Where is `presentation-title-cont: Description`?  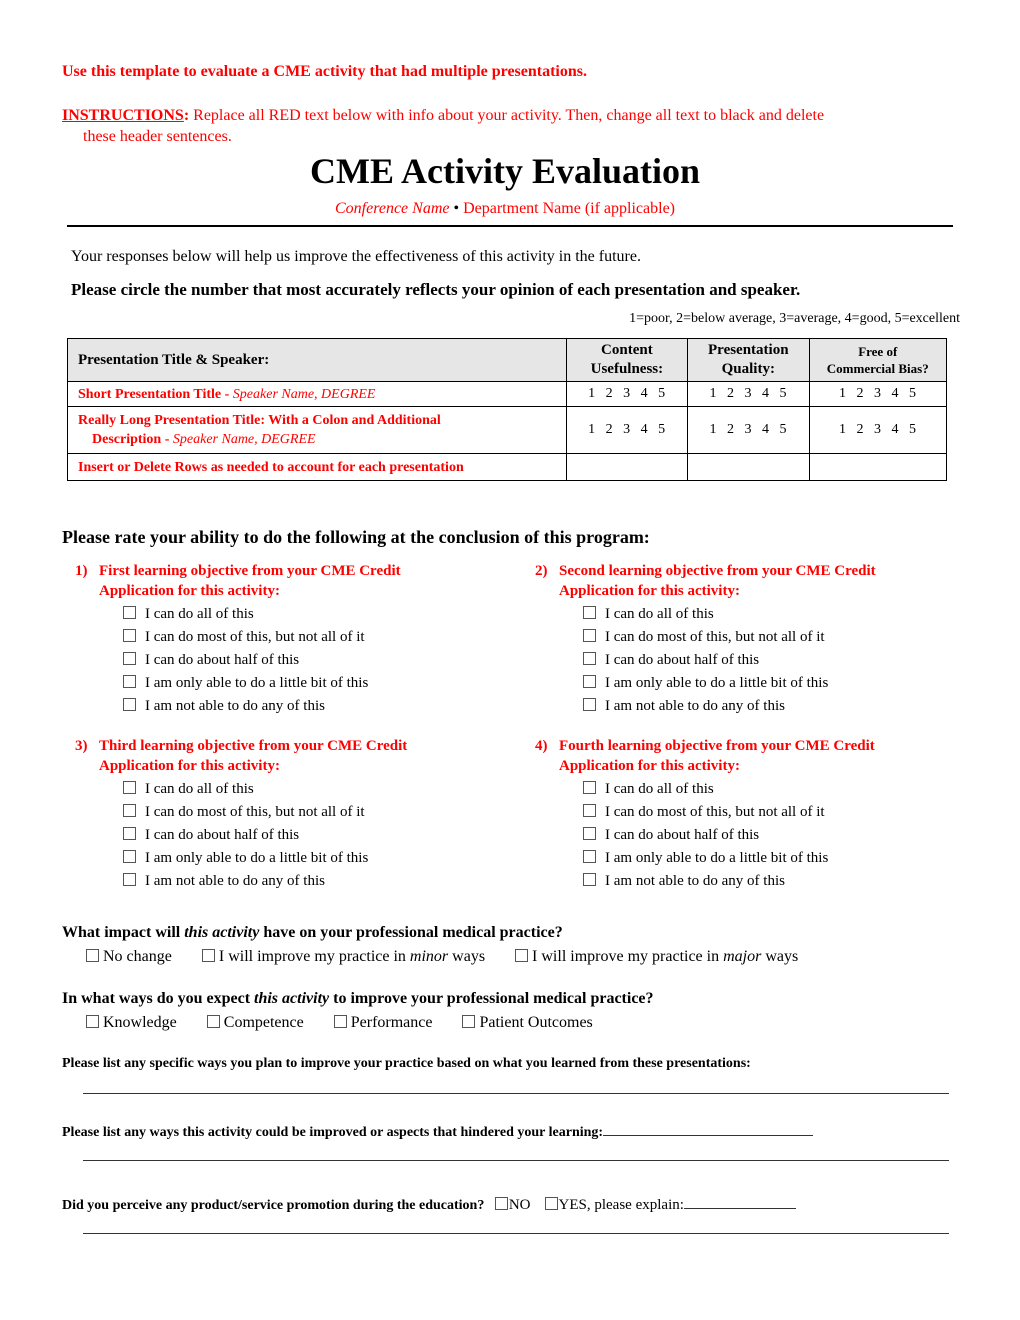 presentation-title-cont: Description is located at coordinates (127, 439).